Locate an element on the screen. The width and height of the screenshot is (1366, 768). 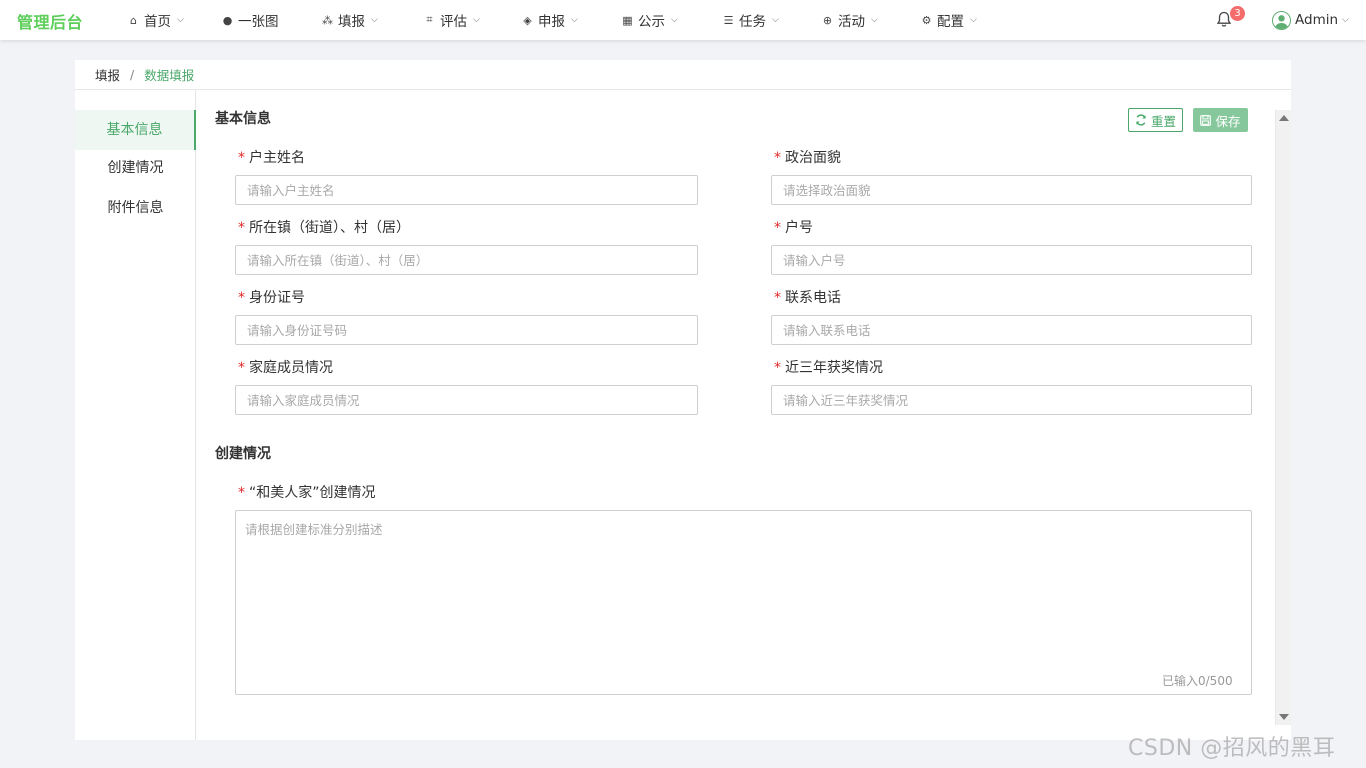
nav-label: 配置 is located at coordinates (950, 22).